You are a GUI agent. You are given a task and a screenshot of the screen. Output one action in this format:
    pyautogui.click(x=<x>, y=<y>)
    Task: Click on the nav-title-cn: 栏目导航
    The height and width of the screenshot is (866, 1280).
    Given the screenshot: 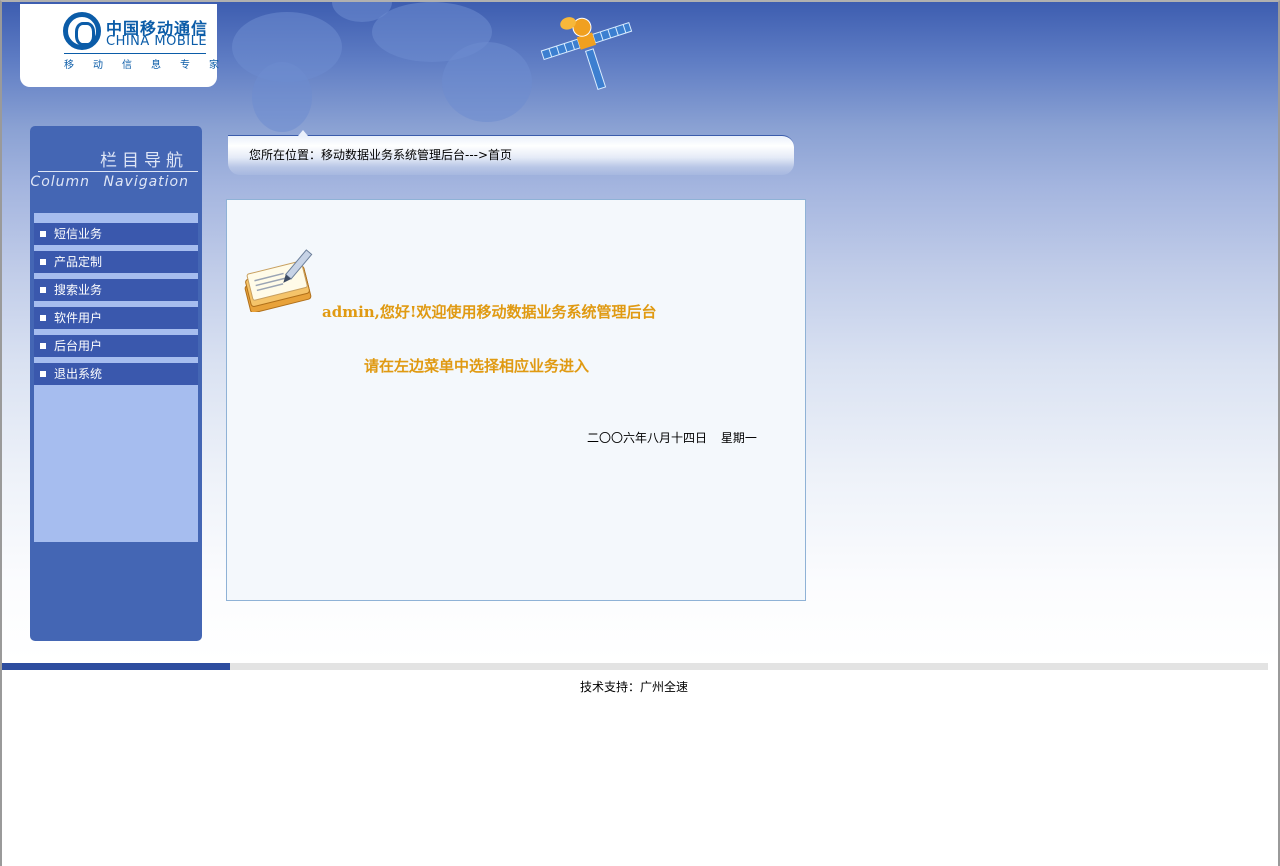 What is the action you would take?
    pyautogui.click(x=144, y=161)
    